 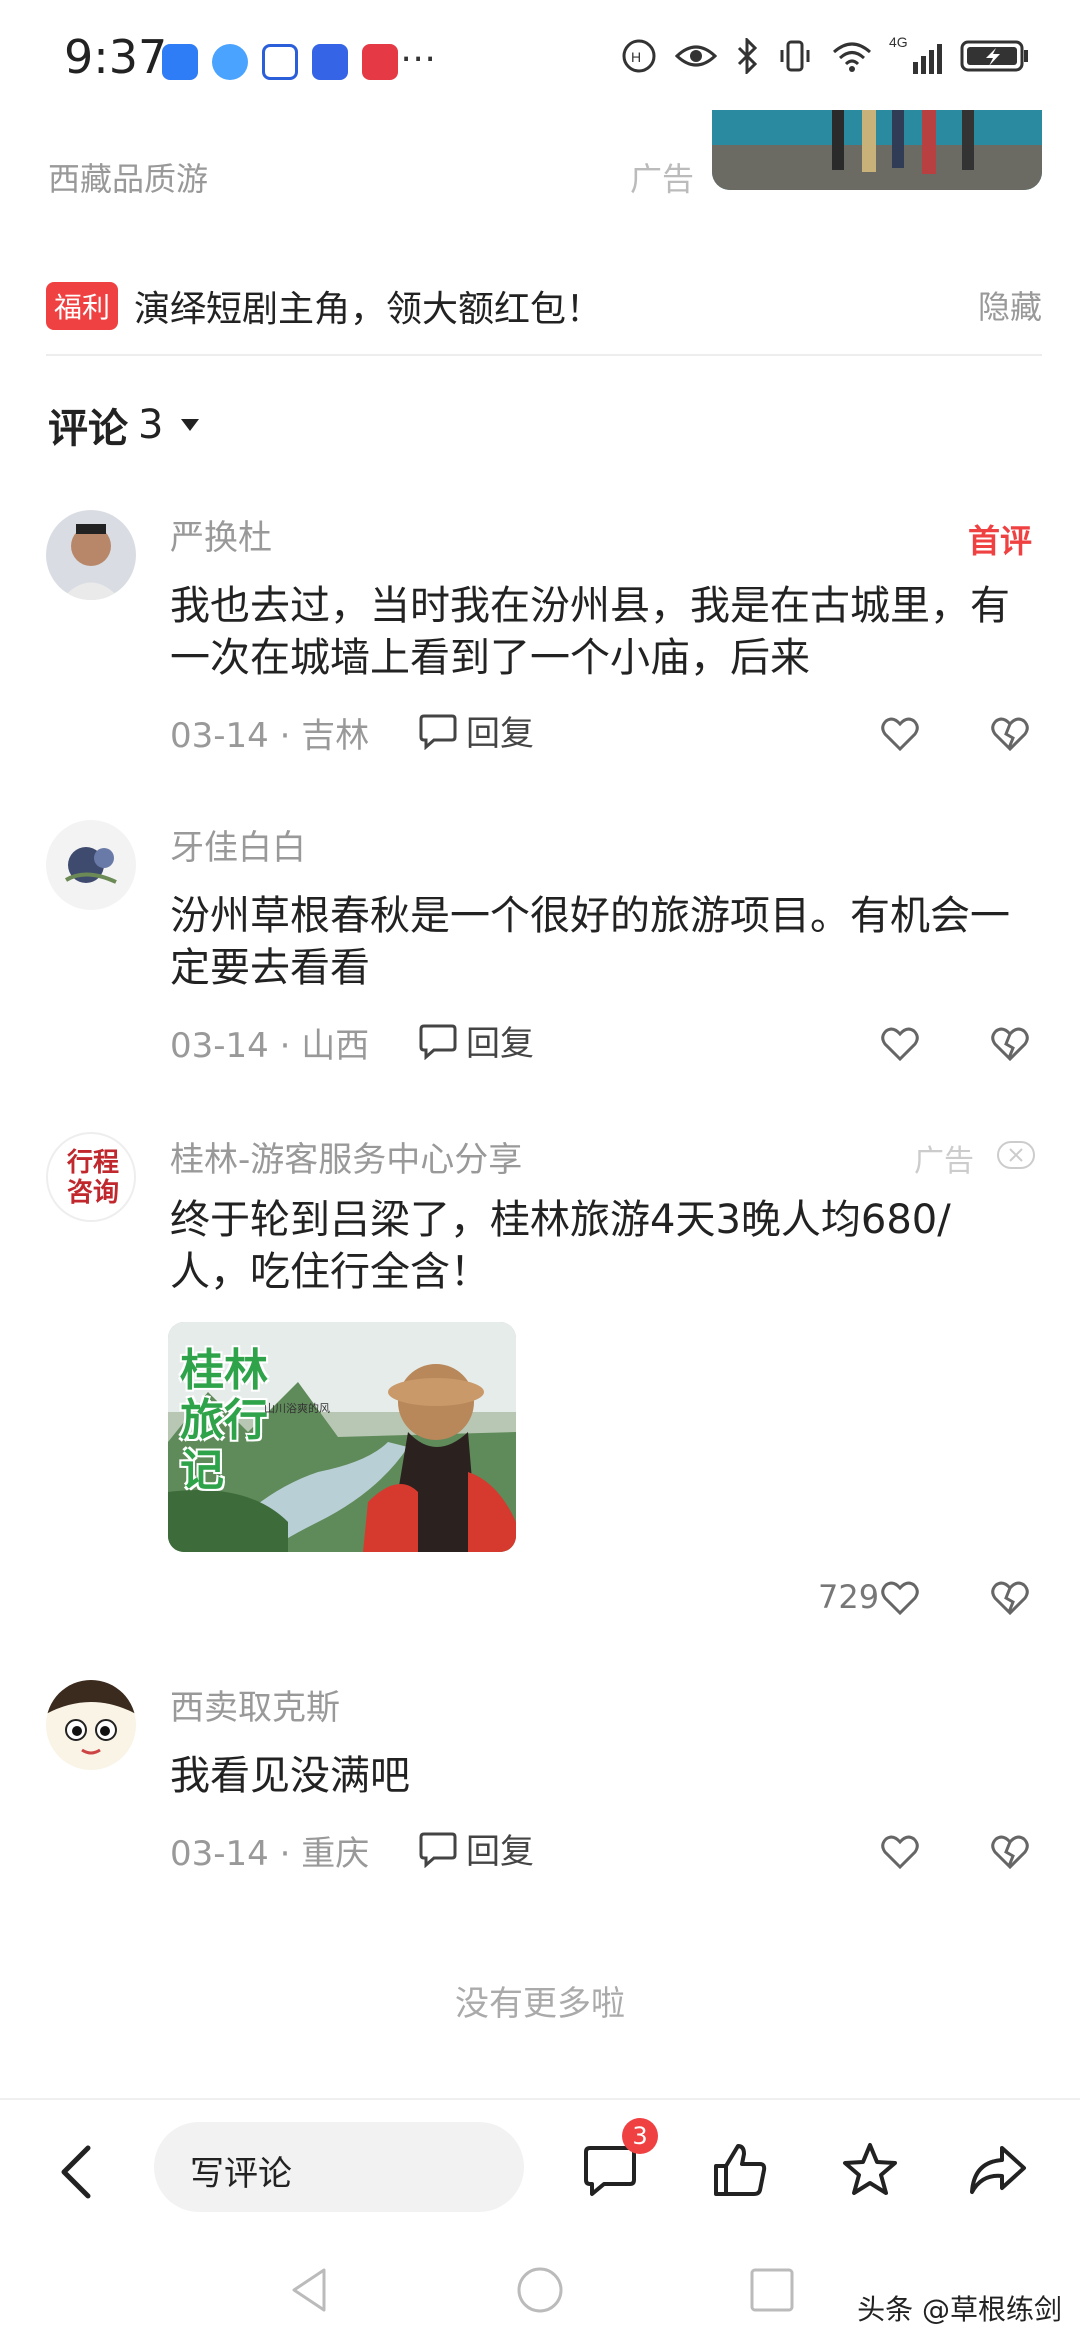 What do you see at coordinates (270, 1046) in the screenshot?
I see `comment-meta: 03-14 · 山西` at bounding box center [270, 1046].